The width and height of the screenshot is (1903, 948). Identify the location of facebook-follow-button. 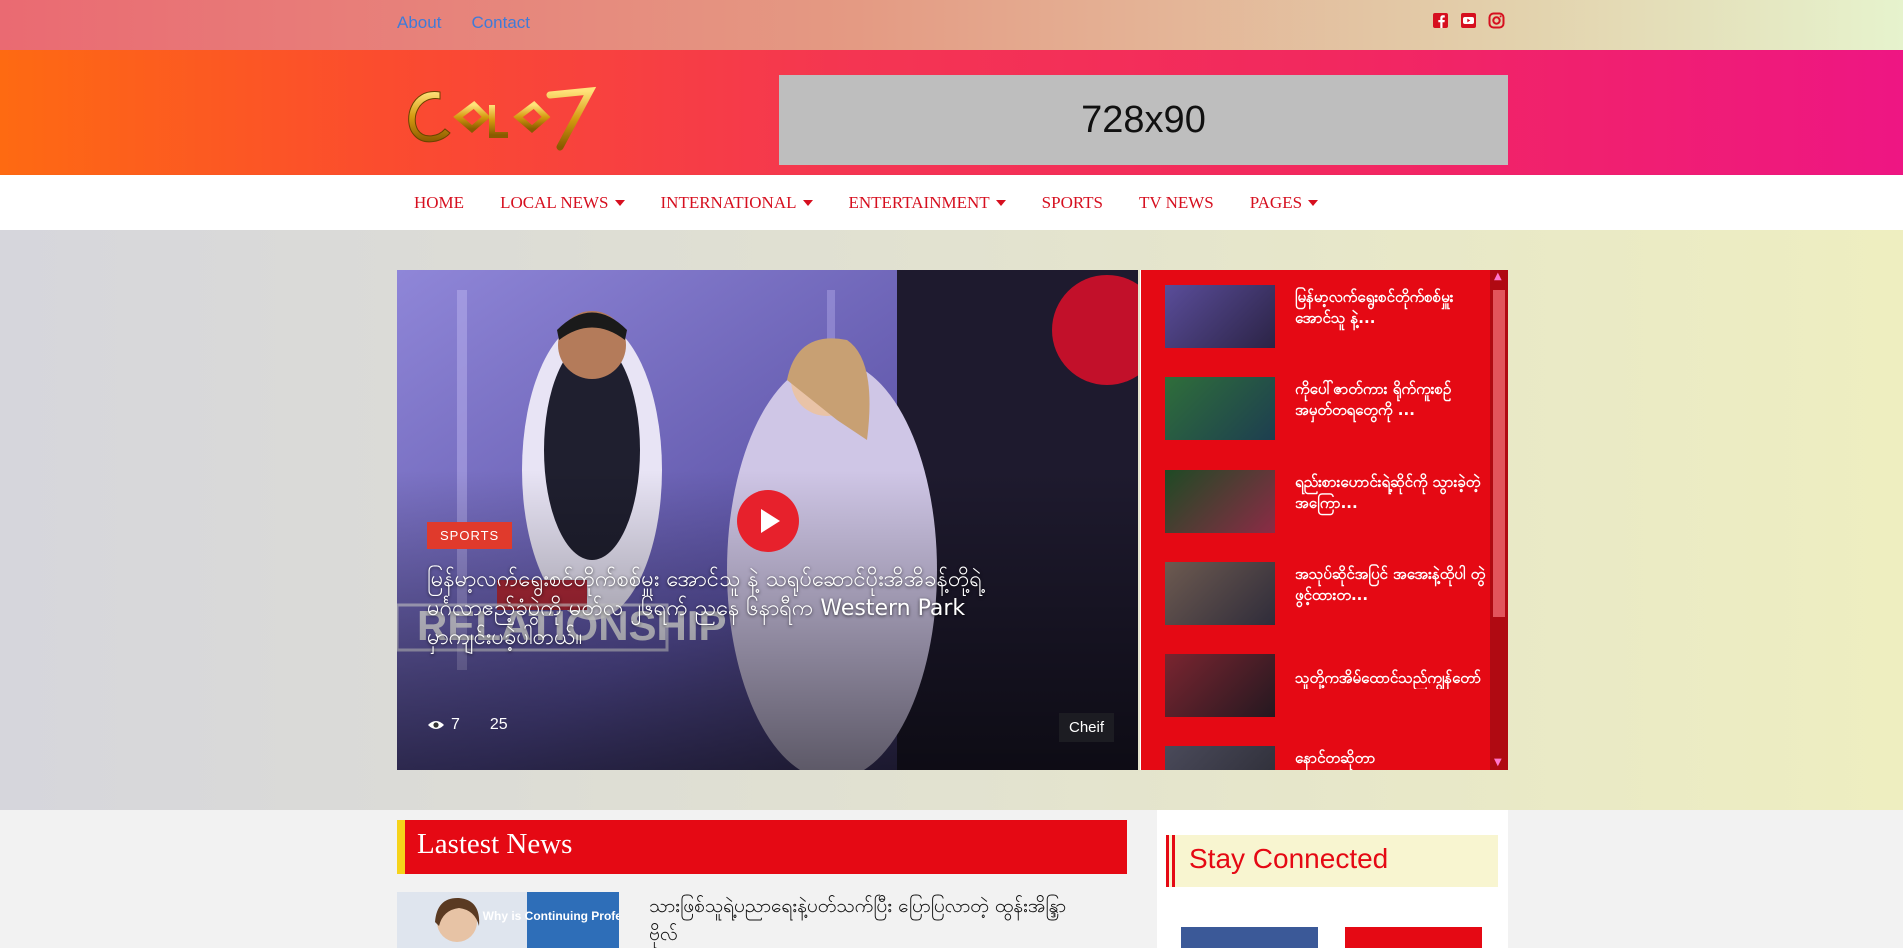
(1249, 937).